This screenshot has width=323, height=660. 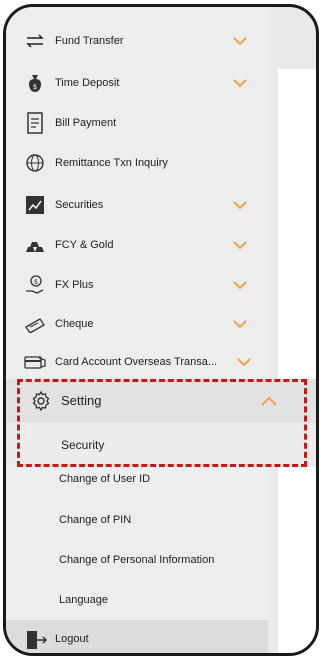 I want to click on menu-item-label: Cheque, so click(x=74, y=324).